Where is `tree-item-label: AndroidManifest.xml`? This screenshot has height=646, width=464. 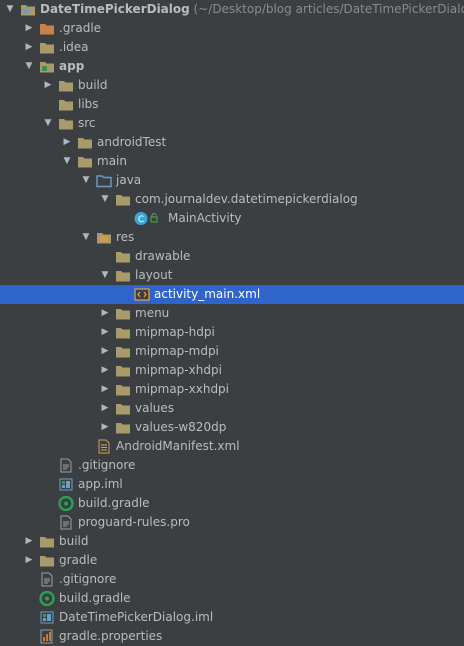 tree-item-label: AndroidManifest.xml is located at coordinates (178, 446).